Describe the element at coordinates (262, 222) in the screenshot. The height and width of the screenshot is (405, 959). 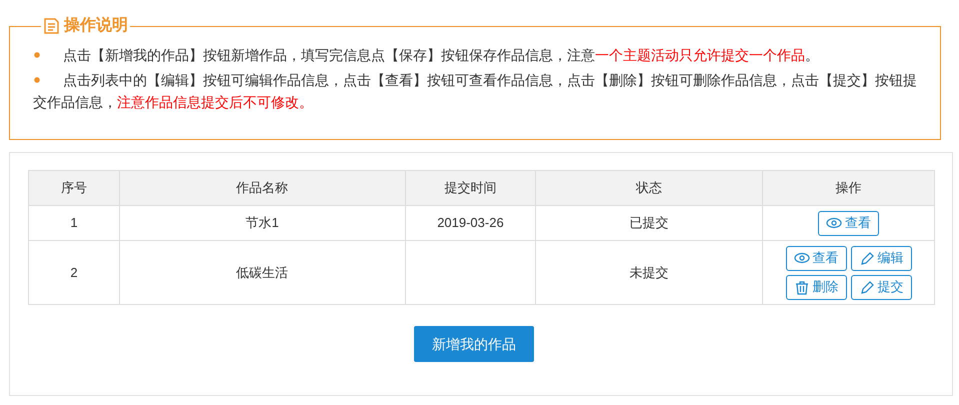
I see `table-cell: 节水1` at that location.